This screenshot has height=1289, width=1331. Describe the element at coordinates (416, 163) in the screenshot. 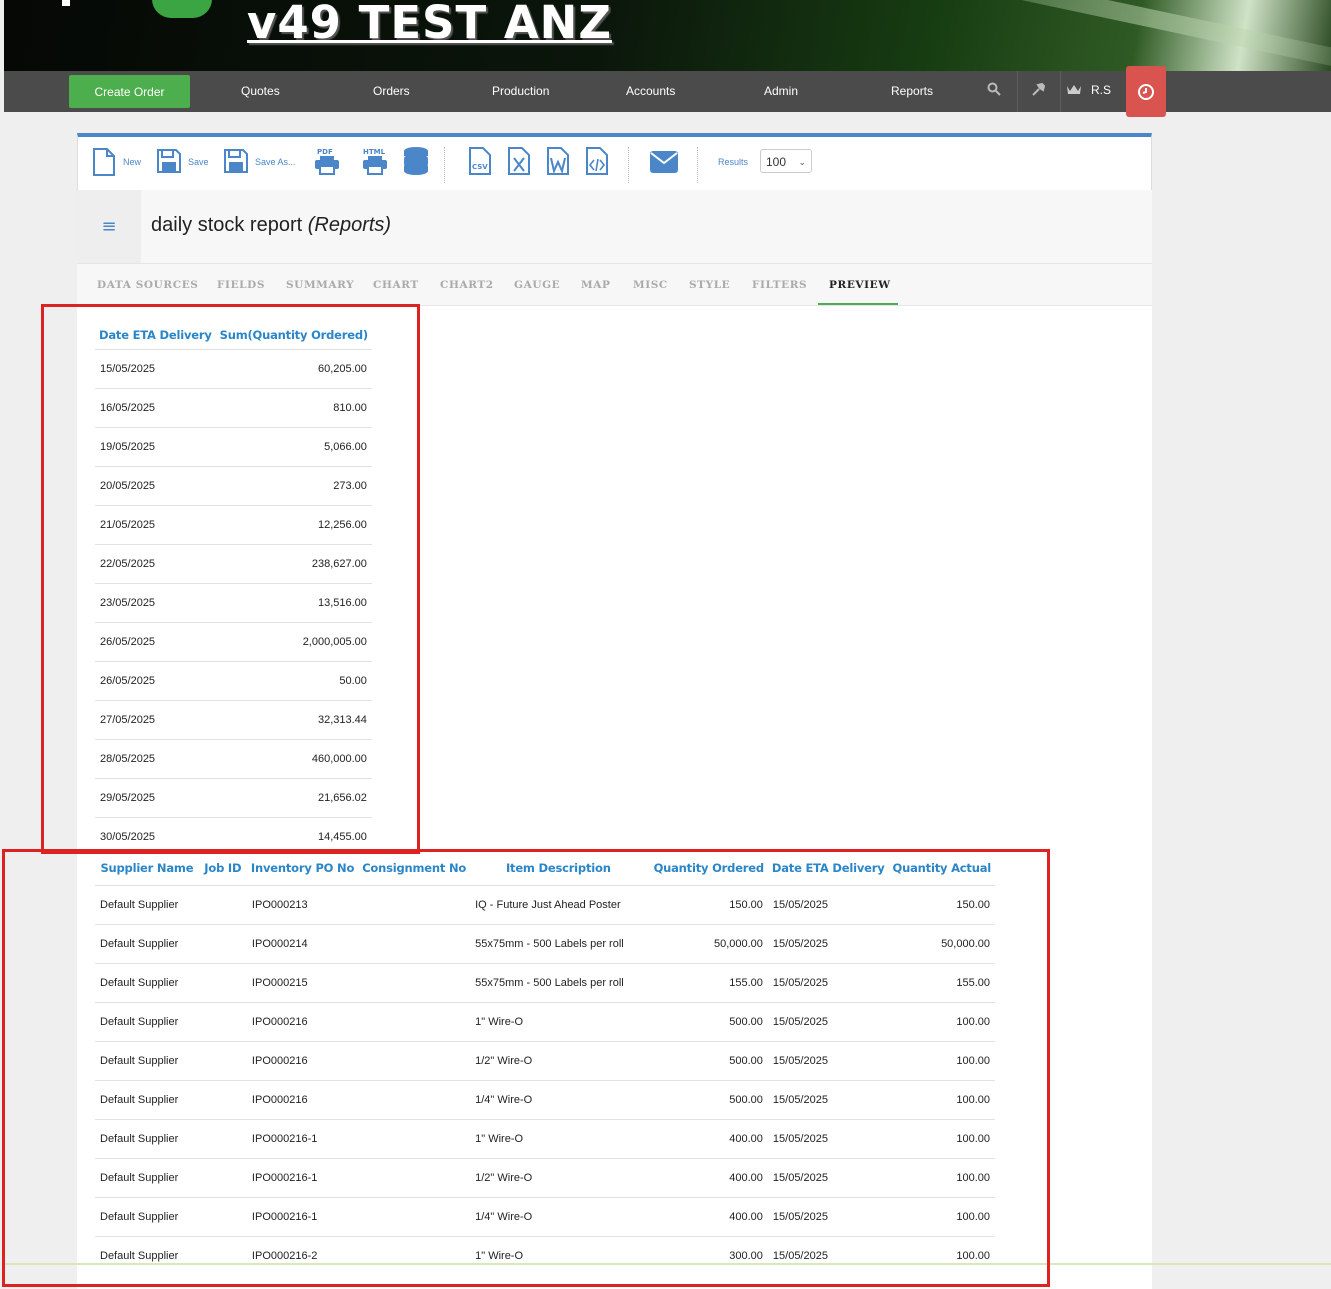

I see `database-icon` at that location.